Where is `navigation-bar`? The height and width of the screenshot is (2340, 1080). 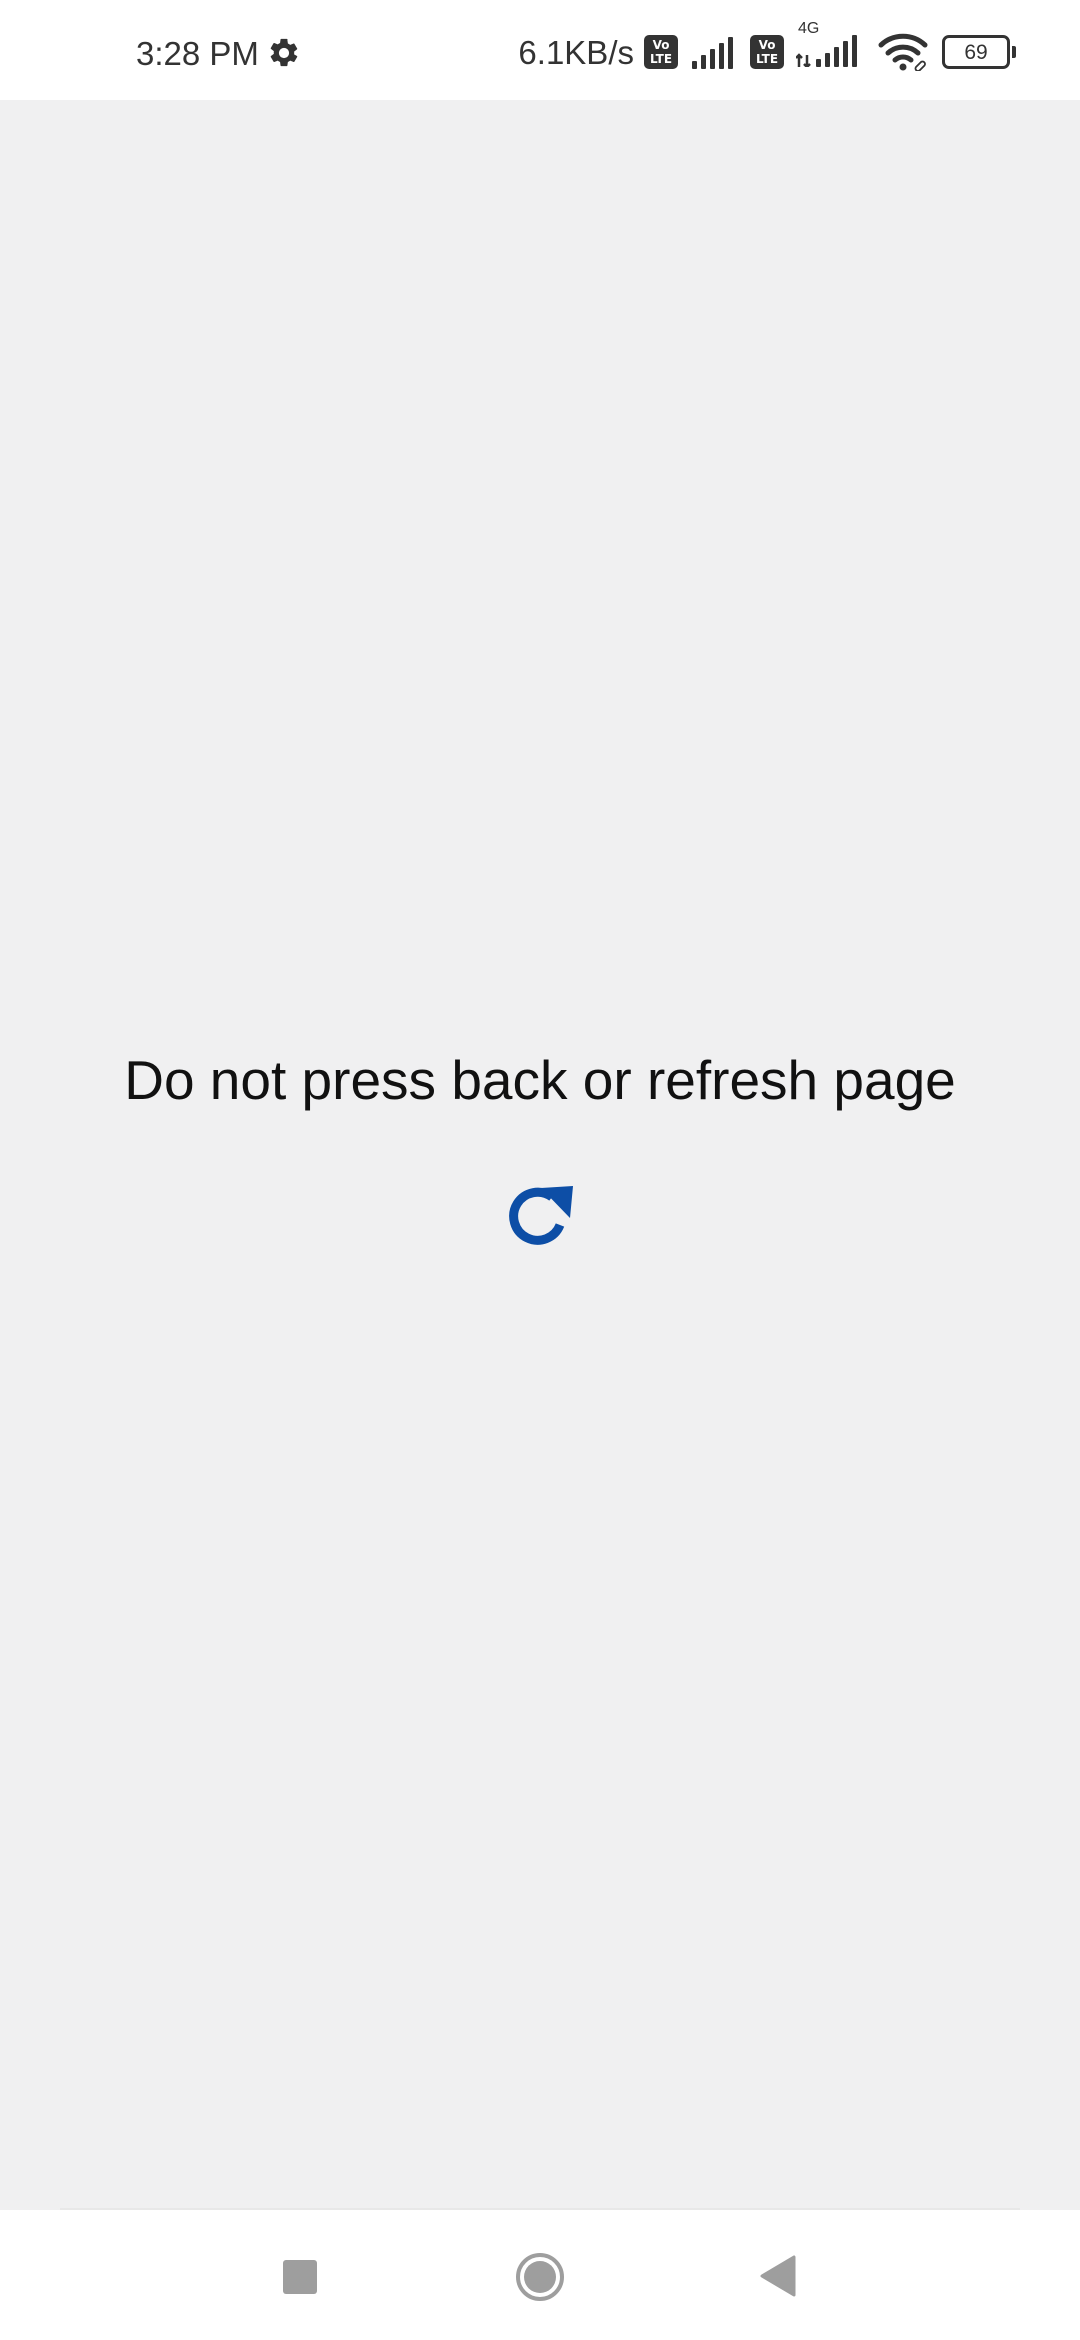 navigation-bar is located at coordinates (540, 2274).